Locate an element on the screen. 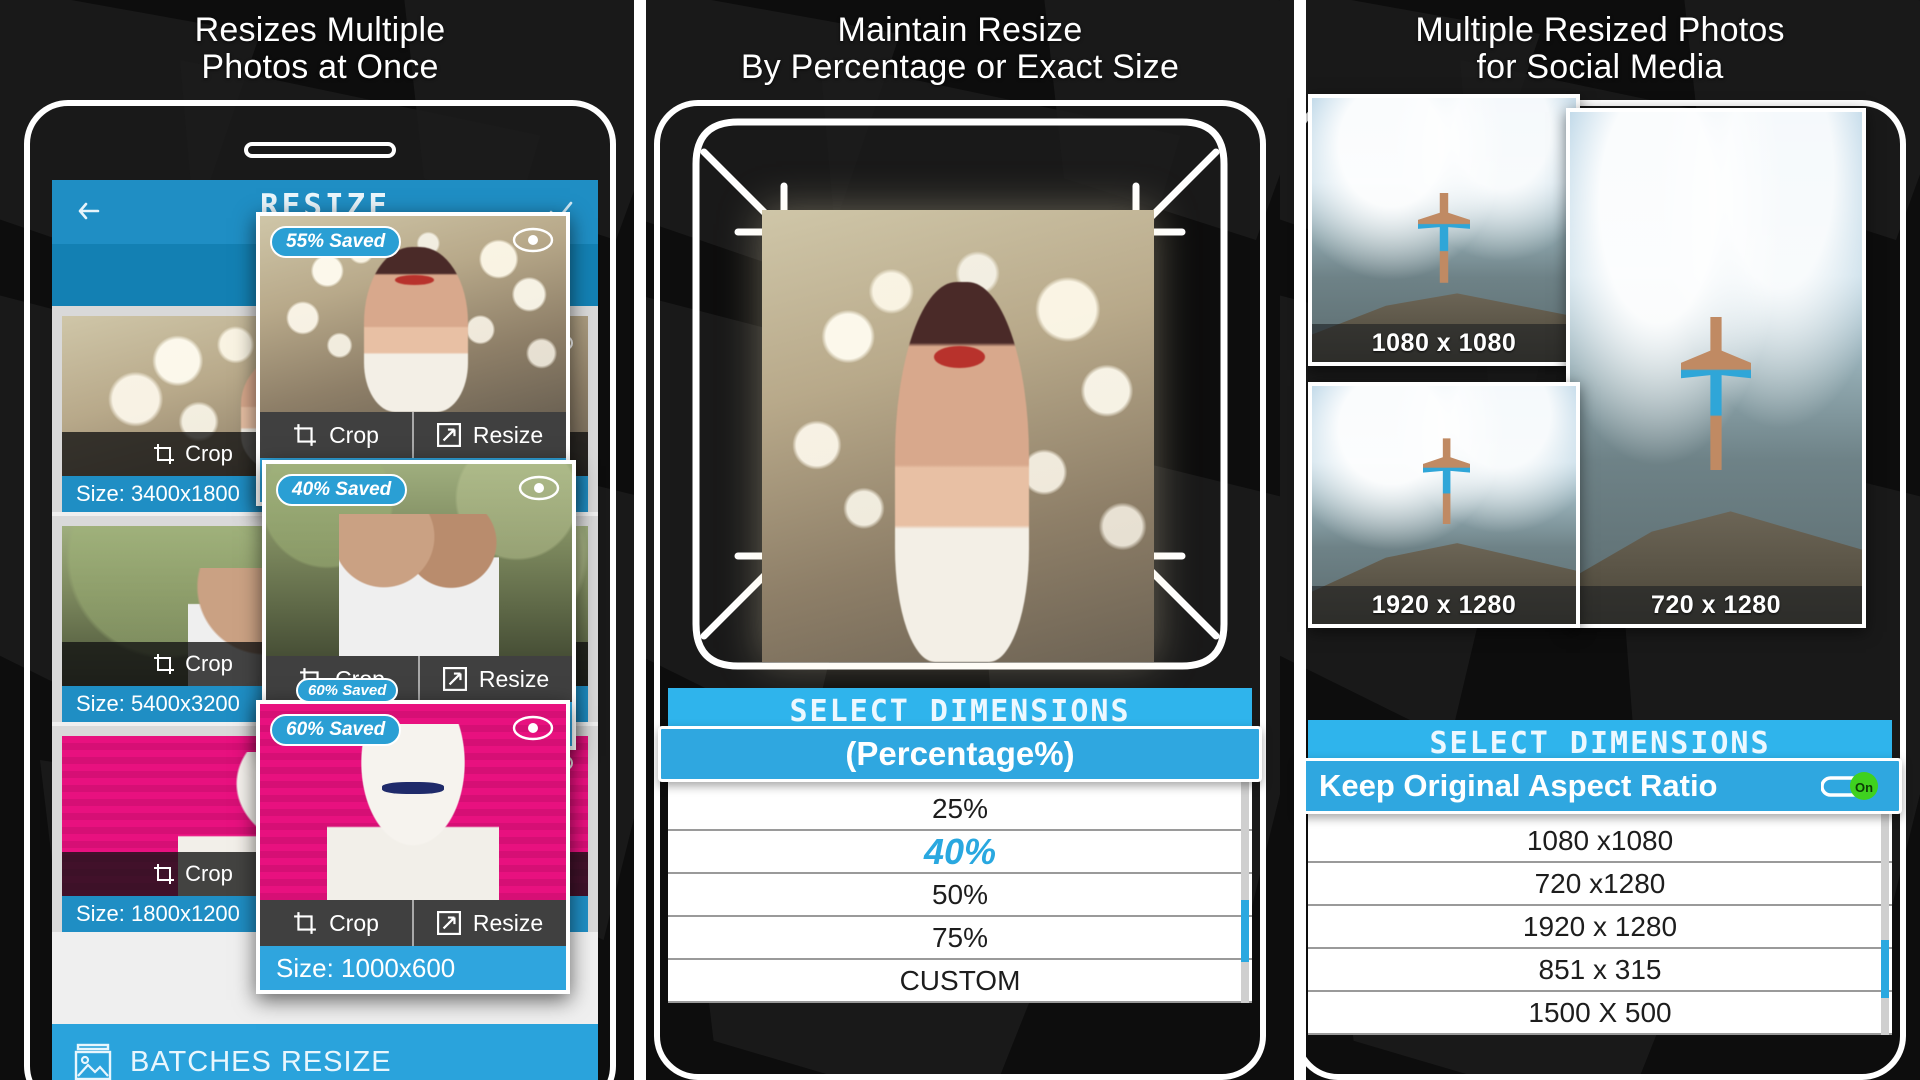  photo-thumbnail: 60% Saved is located at coordinates (413, 802).